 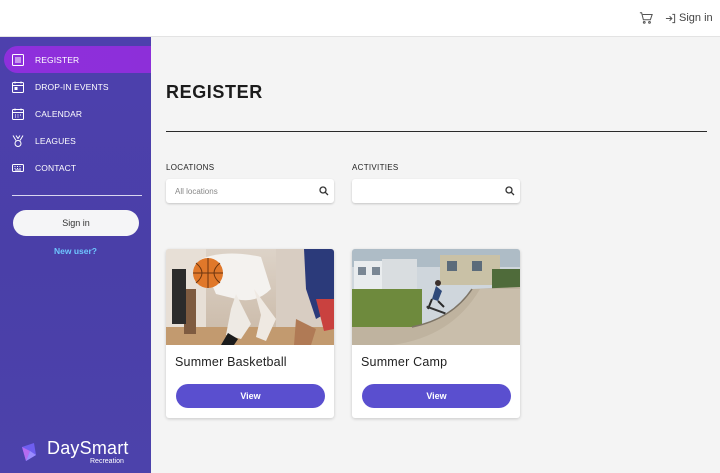 I want to click on keyboard-icon, so click(x=18, y=168).